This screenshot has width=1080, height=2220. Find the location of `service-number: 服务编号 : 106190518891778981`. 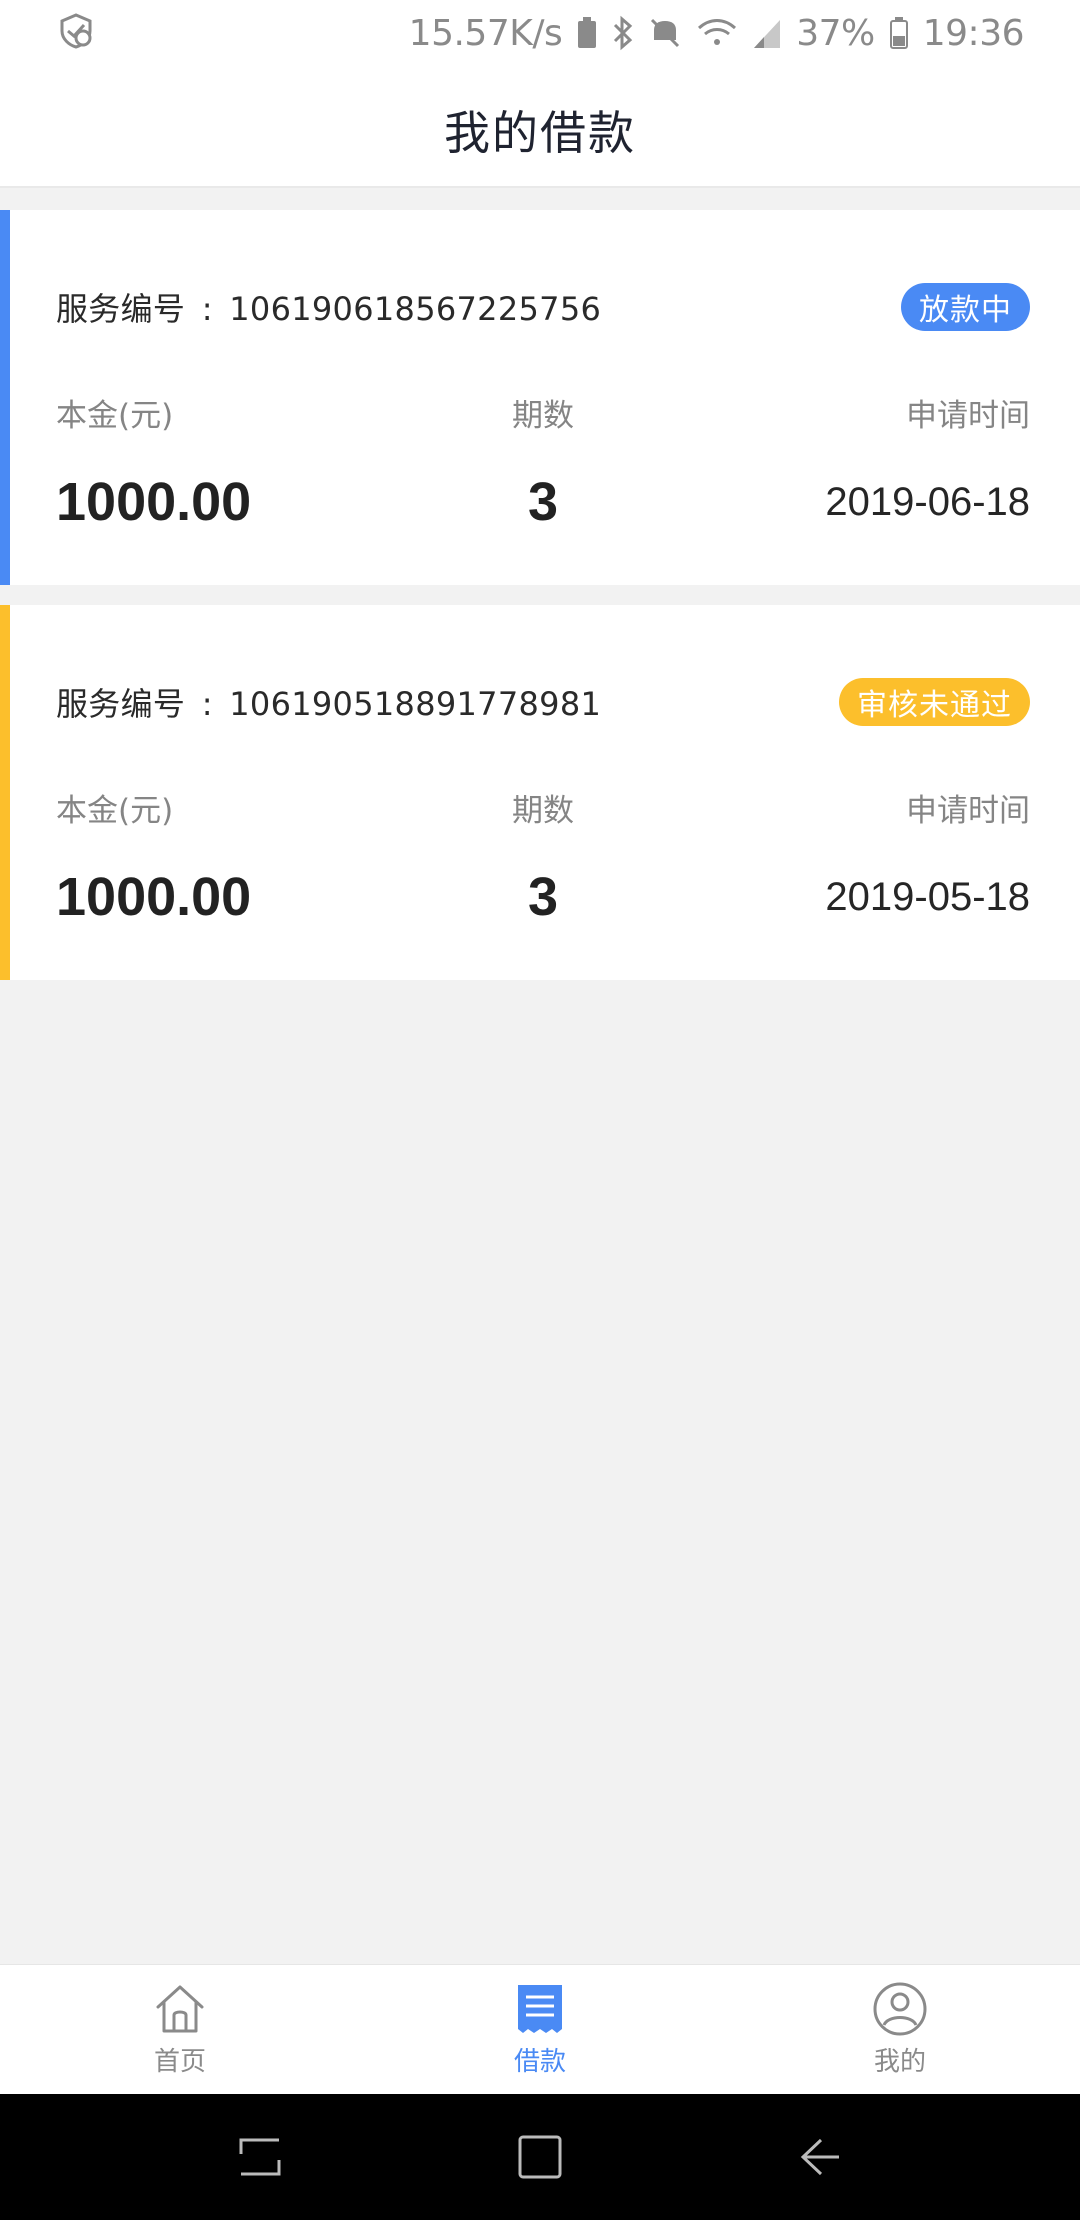

service-number: 服务编号 : 106190518891778981 is located at coordinates (328, 702).